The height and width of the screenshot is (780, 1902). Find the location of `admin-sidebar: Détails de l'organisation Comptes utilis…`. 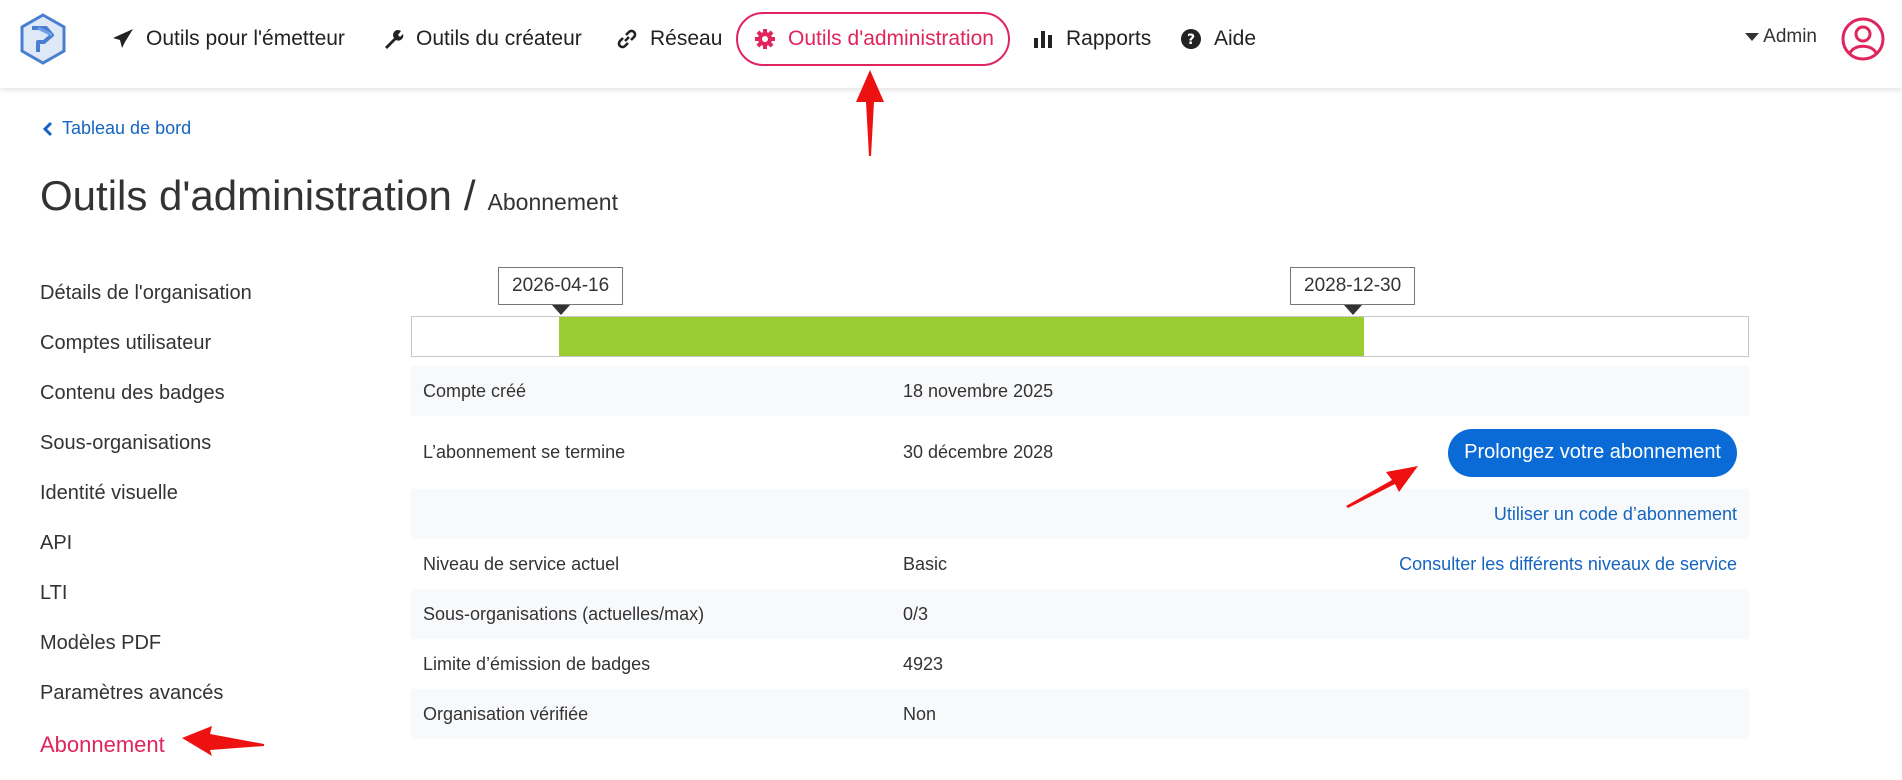

admin-sidebar: Détails de l'organisation Comptes utilis… is located at coordinates (200, 519).